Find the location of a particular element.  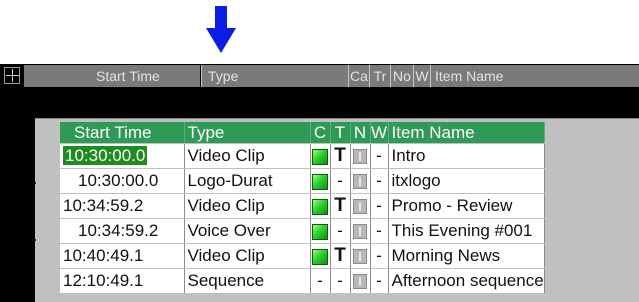

table-row: 10:30:00.0 Video Clip T - Intro is located at coordinates (302, 156).